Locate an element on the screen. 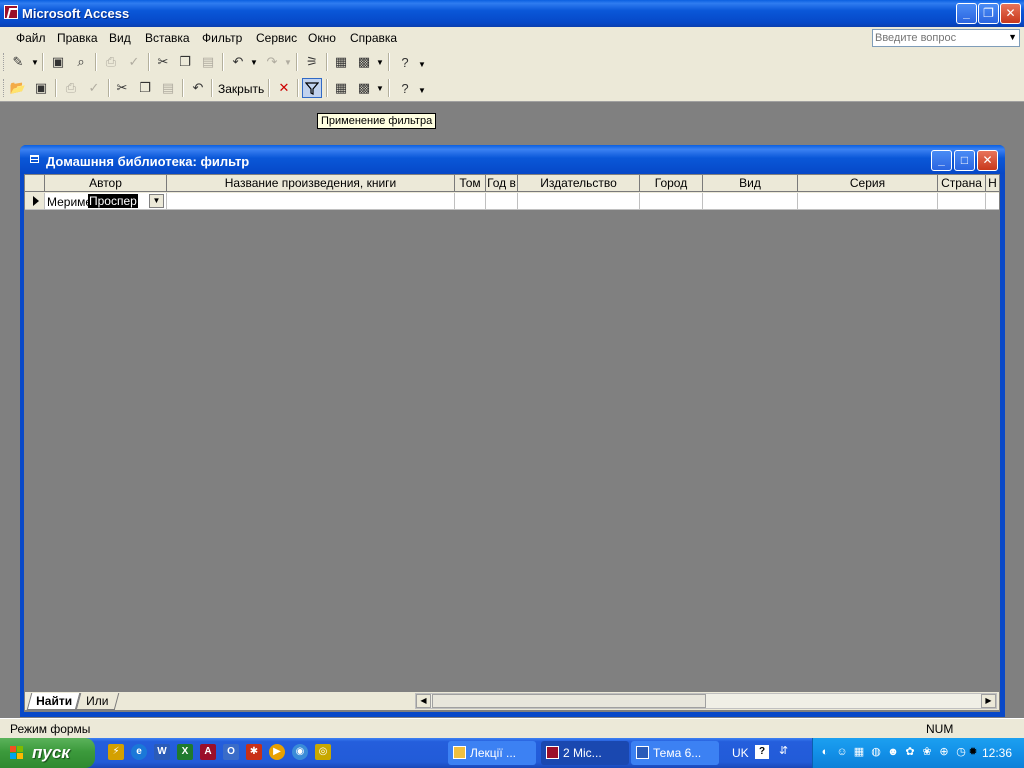 The height and width of the screenshot is (768, 1024). author-cell: Мериме Проспер ▼ is located at coordinates (106, 201).